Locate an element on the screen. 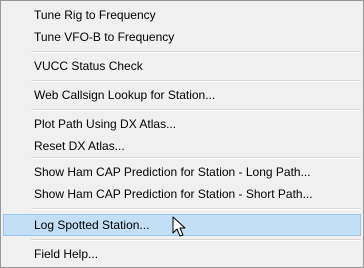 The height and width of the screenshot is (268, 364). mouse-pointer-icon is located at coordinates (179, 226).